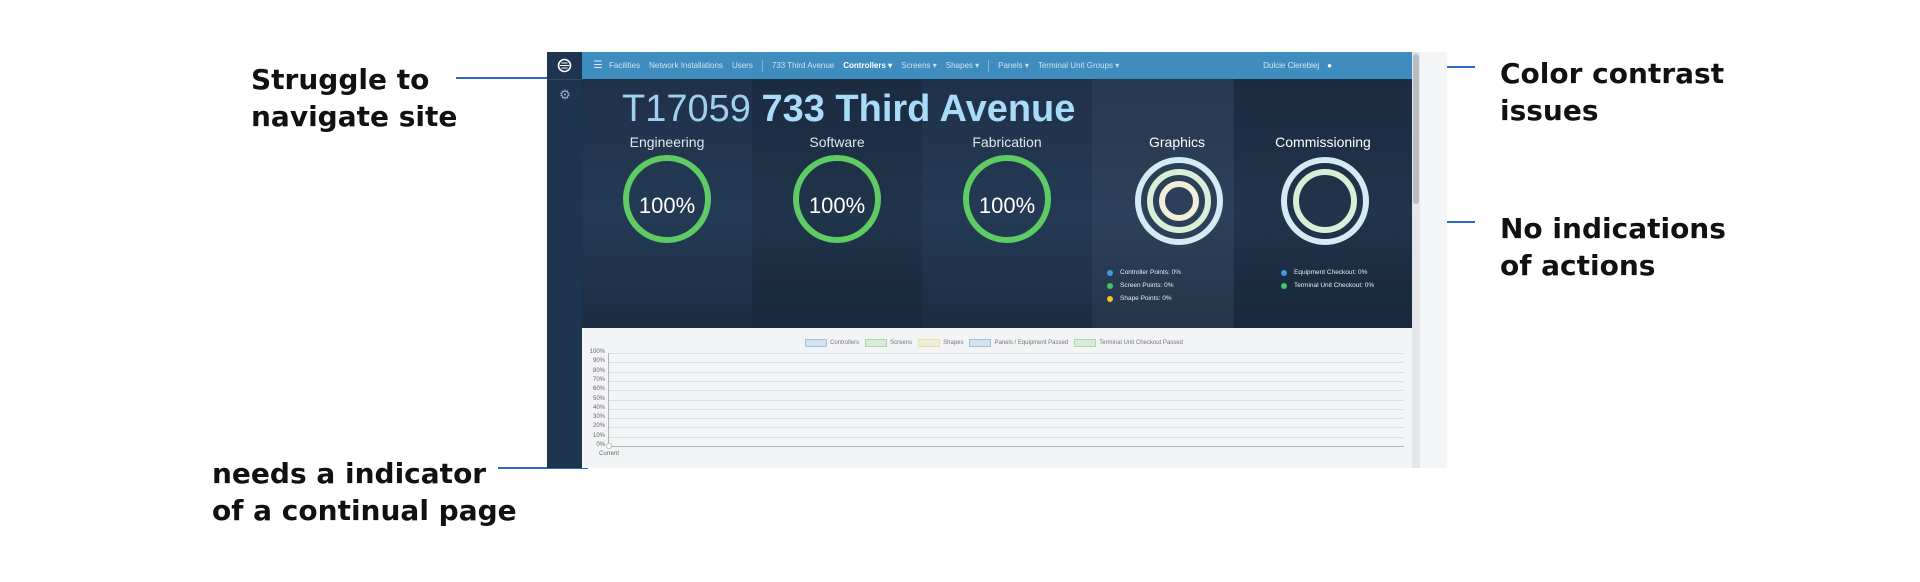 This screenshot has height=582, width=1920. Describe the element at coordinates (667, 205) in the screenshot. I see `engineering-value: 100%` at that location.